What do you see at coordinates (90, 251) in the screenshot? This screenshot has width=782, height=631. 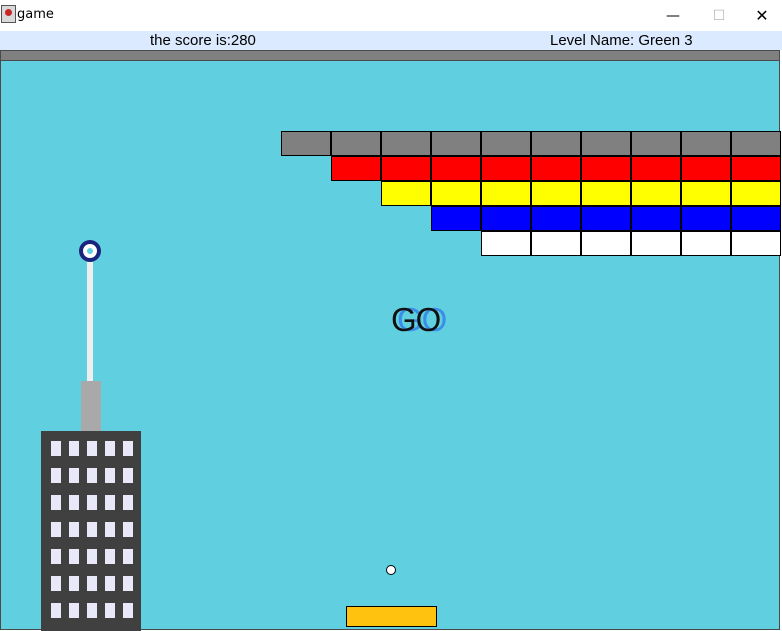 I see `antenna-light-icon` at bounding box center [90, 251].